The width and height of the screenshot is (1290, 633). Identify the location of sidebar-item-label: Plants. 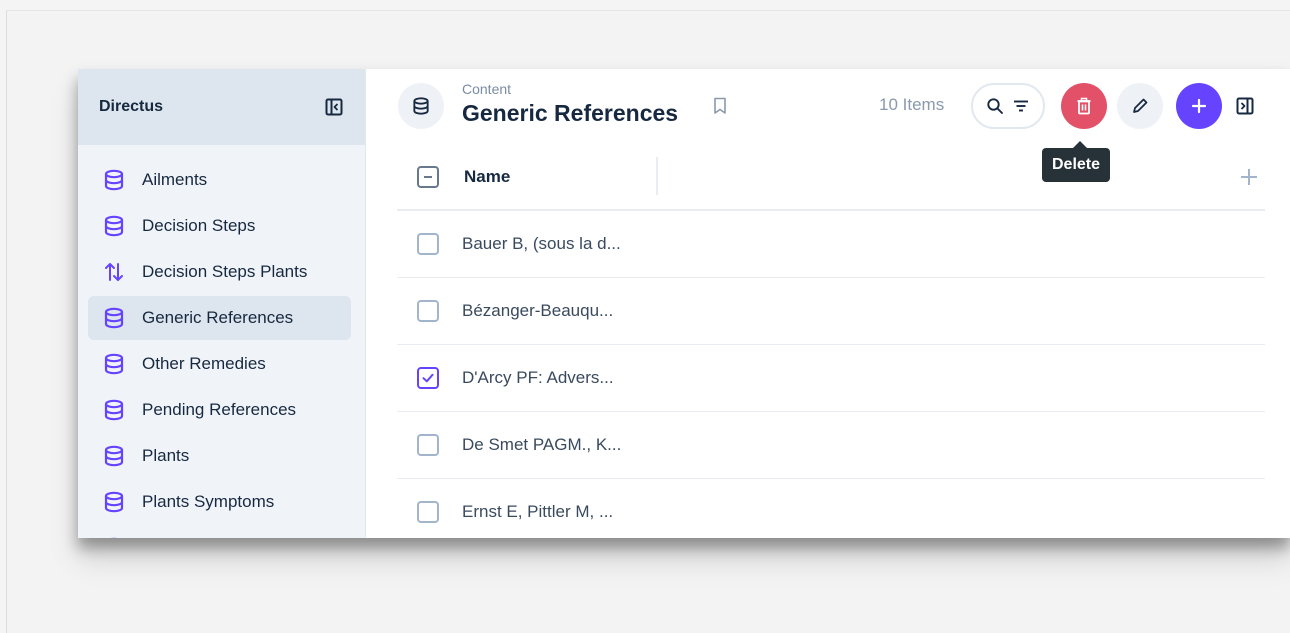
(166, 455).